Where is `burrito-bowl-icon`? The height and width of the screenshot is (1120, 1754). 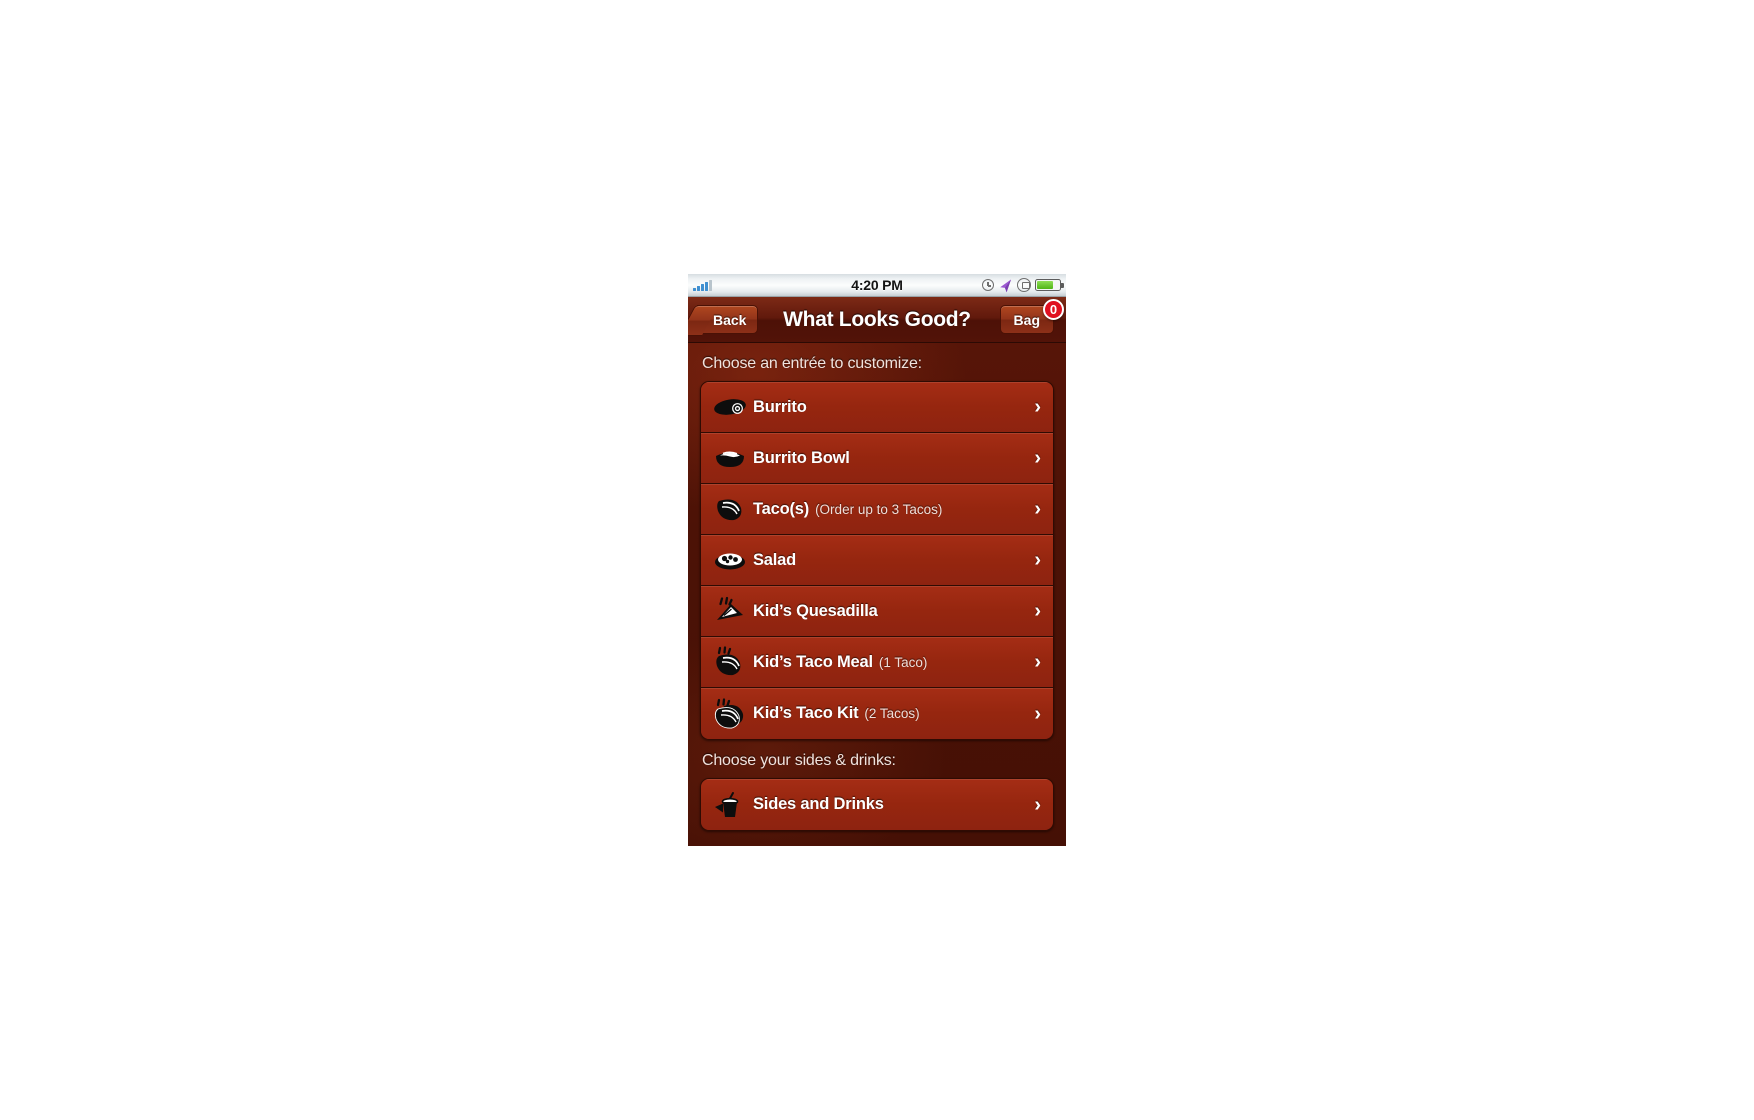
burrito-bowl-icon is located at coordinates (730, 458).